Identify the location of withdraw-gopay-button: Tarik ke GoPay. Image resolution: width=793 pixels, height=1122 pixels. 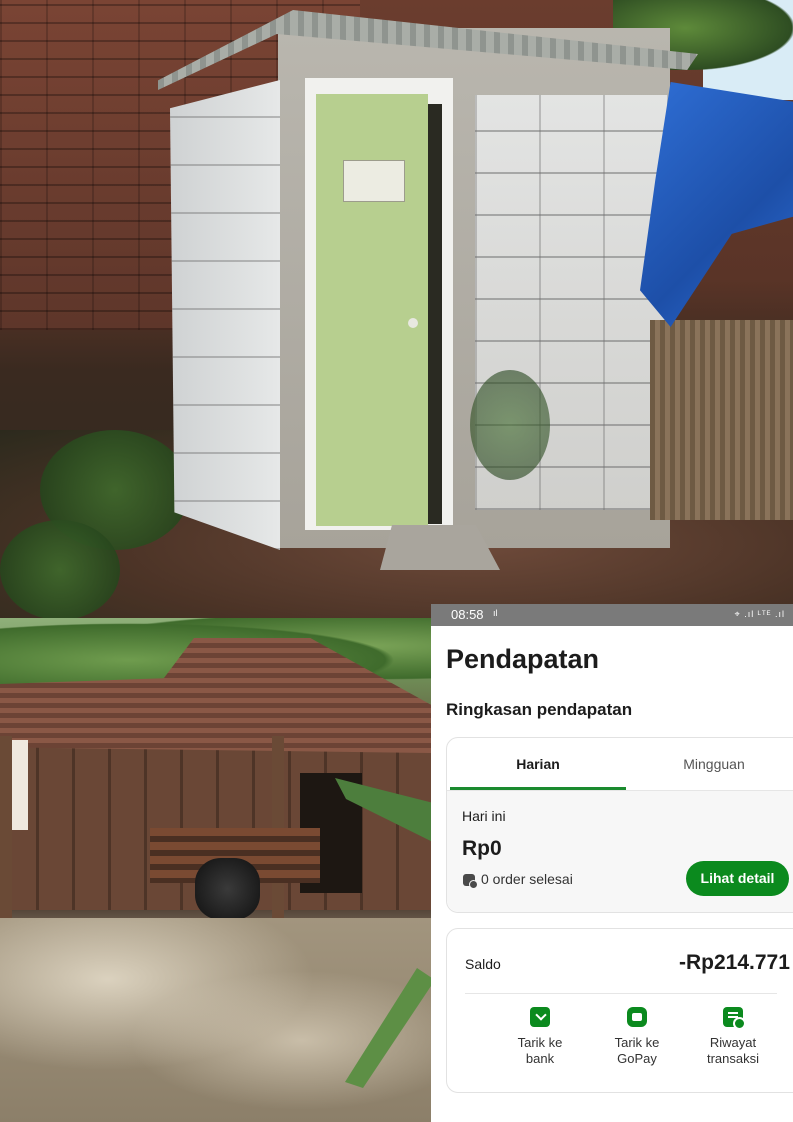
(637, 1037).